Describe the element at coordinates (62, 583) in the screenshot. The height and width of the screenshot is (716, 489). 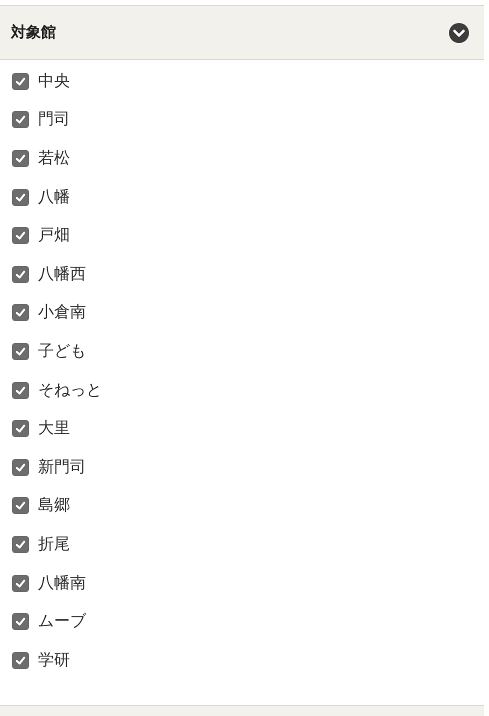
I see `checkbox-label: 八幡南` at that location.